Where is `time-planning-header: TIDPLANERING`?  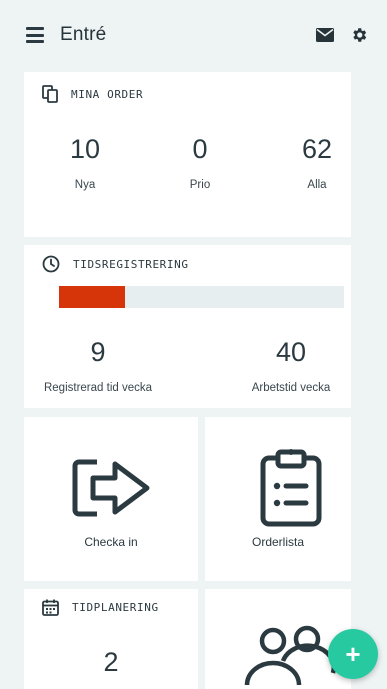
time-planning-header: TIDPLANERING is located at coordinates (100, 607).